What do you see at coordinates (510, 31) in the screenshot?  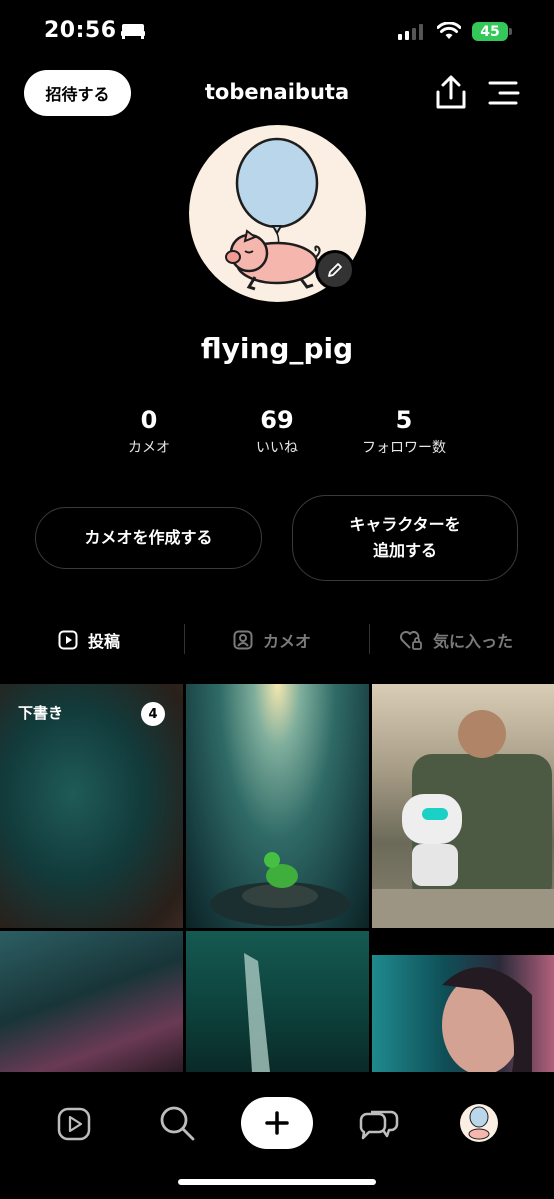 I see `battery-cap` at bounding box center [510, 31].